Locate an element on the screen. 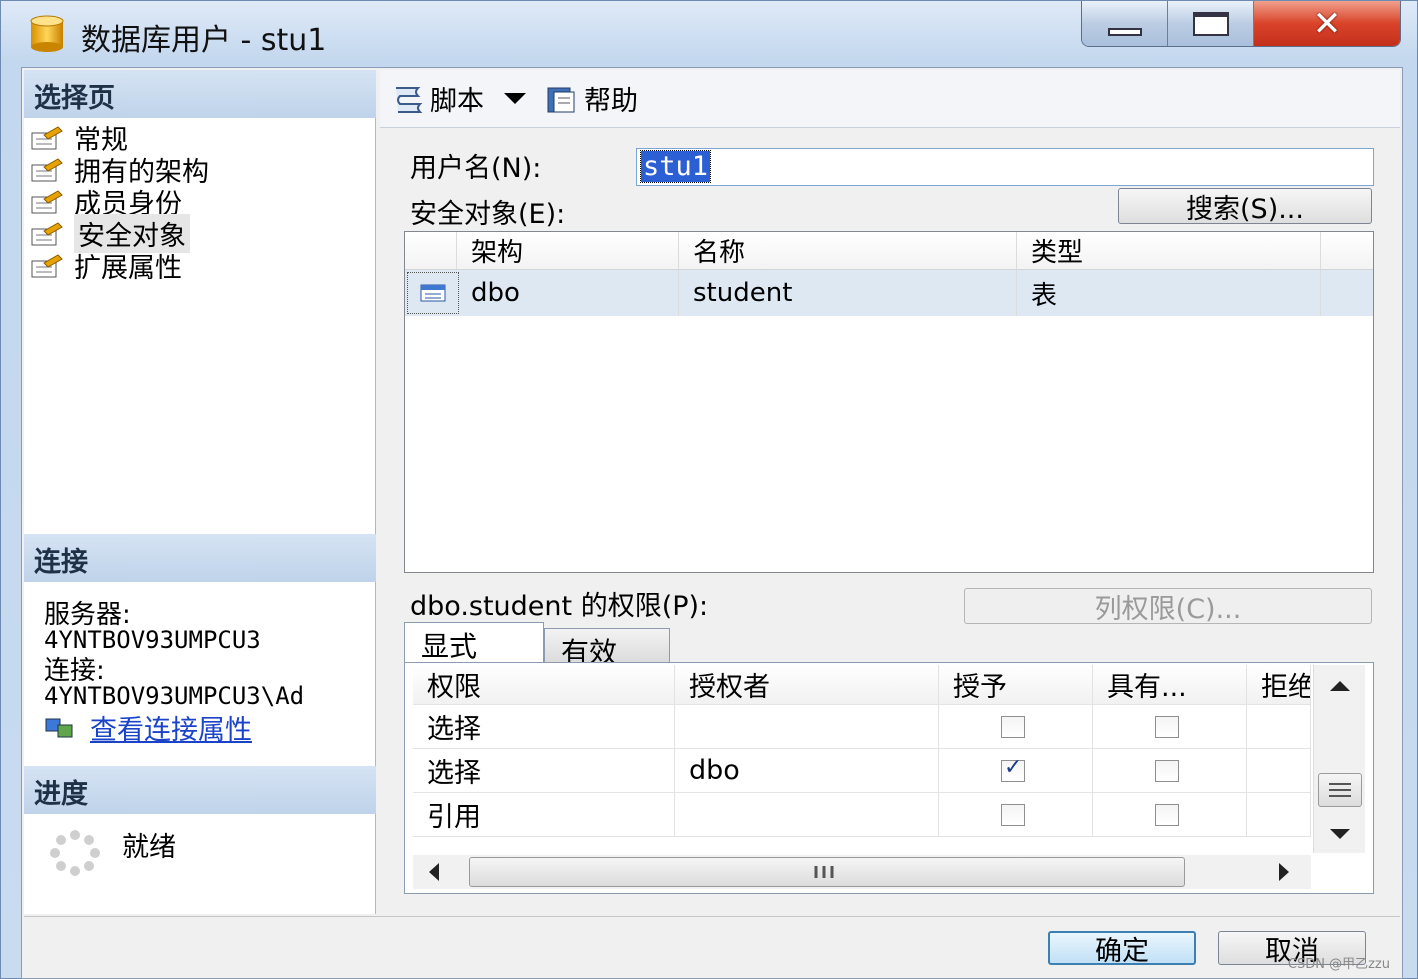 The width and height of the screenshot is (1418, 979). column-header-deny: 拒绝 is located at coordinates (1279, 684).